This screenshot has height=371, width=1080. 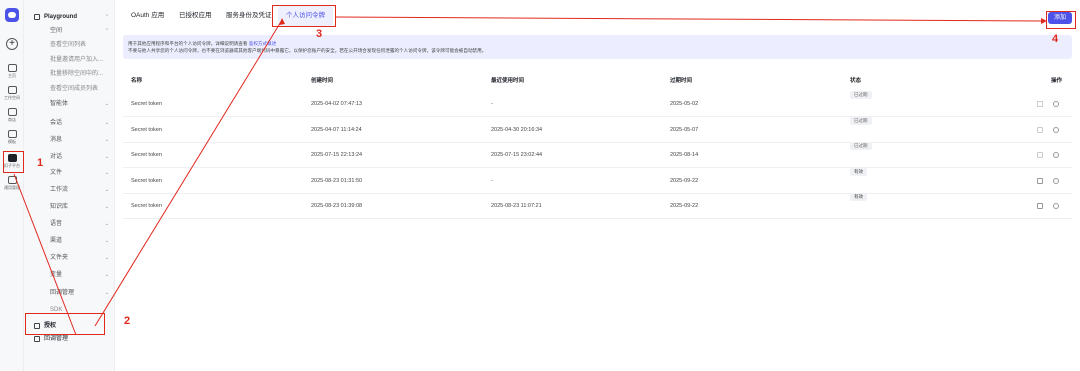 I want to click on annotation-label-2: 2, so click(x=127, y=321).